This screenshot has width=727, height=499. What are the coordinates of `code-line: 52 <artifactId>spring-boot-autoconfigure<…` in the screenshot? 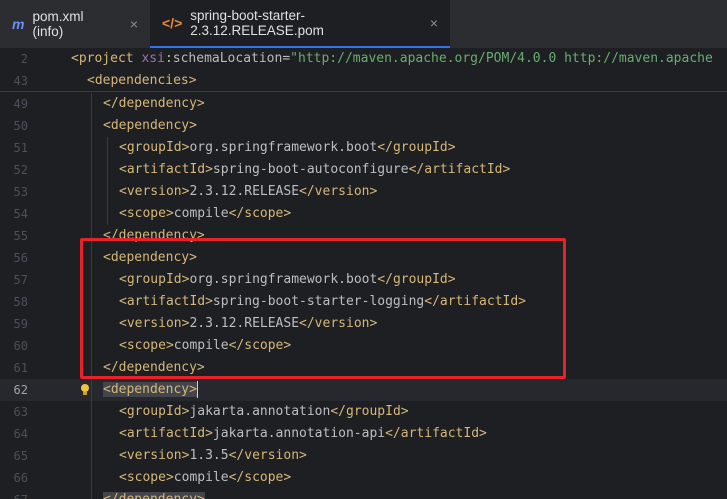 It's located at (363, 170).